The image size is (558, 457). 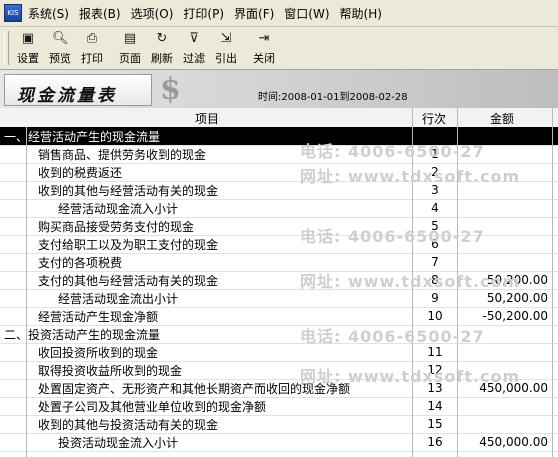 I want to click on row-item-label: 二、投资活动产生的现金流量, so click(x=82, y=335).